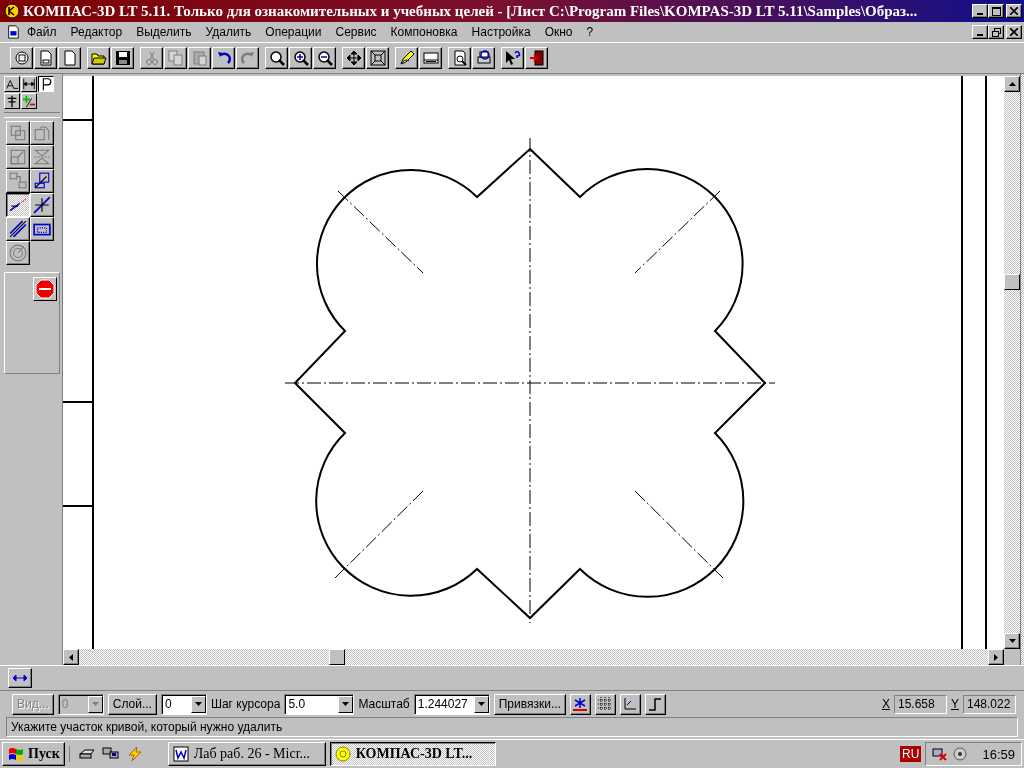 This screenshot has height=768, width=1024. What do you see at coordinates (96, 32) in the screenshot?
I see `menu-item: Редактор` at bounding box center [96, 32].